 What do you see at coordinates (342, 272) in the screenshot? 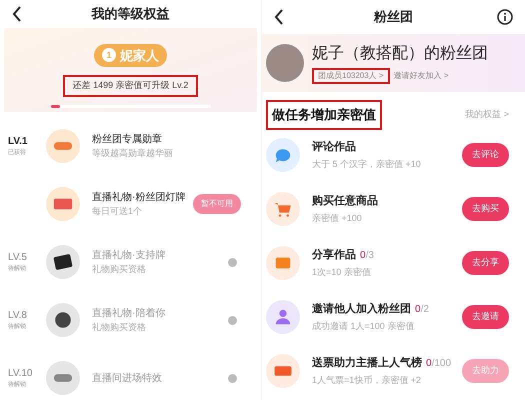
I see `task-description: 1次=10 亲密值` at bounding box center [342, 272].